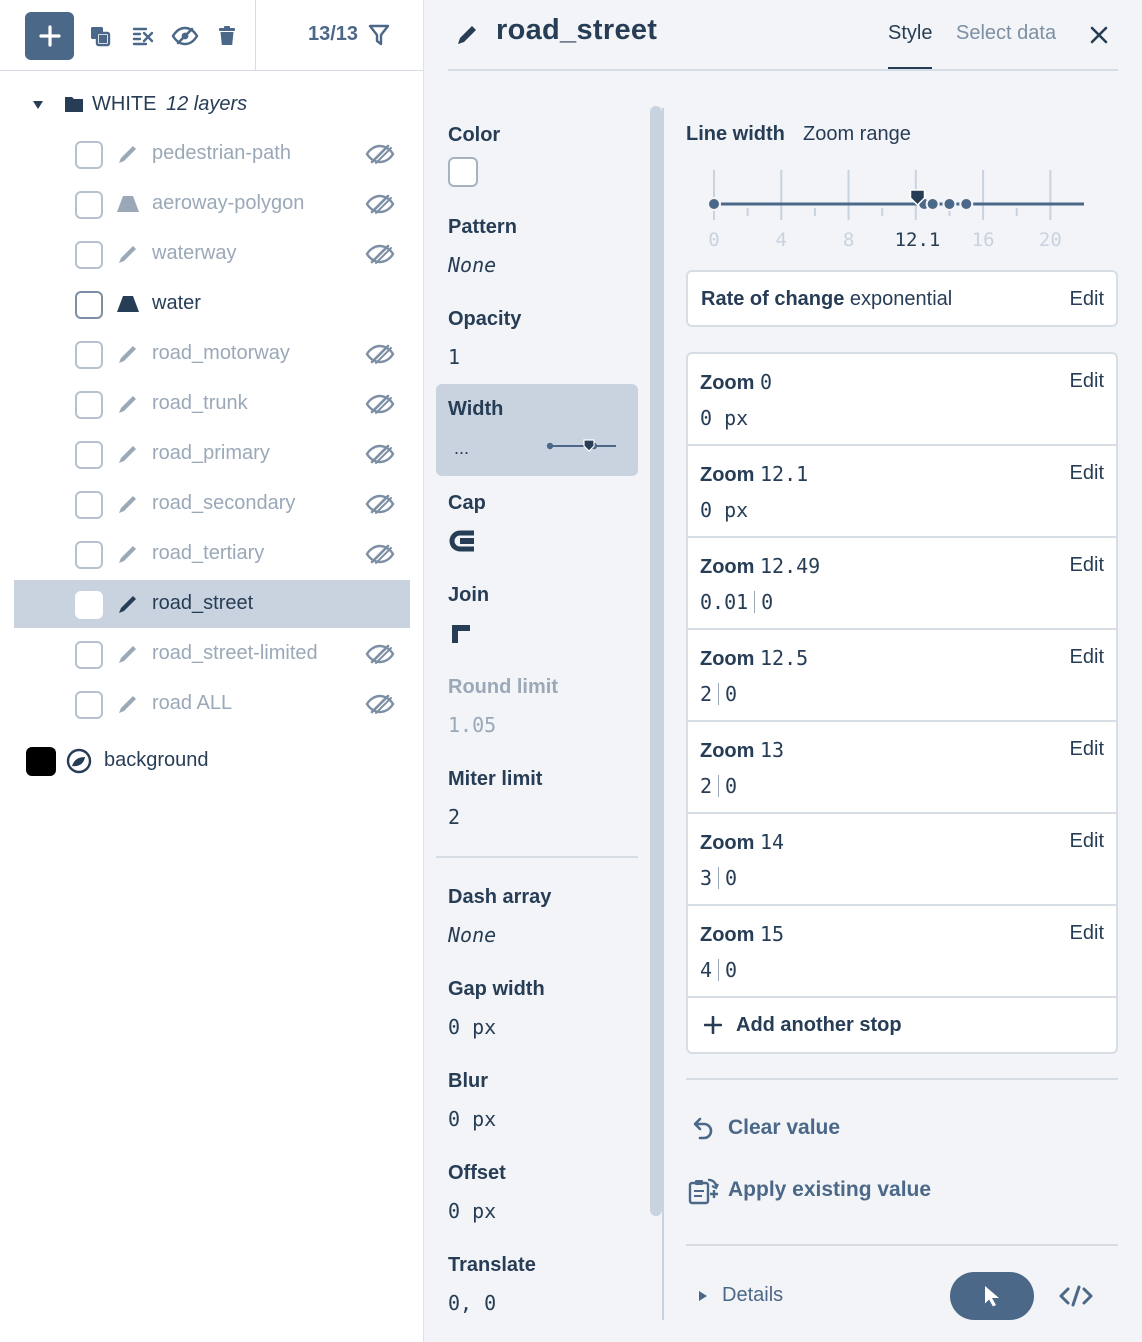  I want to click on stop-value-row: 0 px, so click(724, 418).